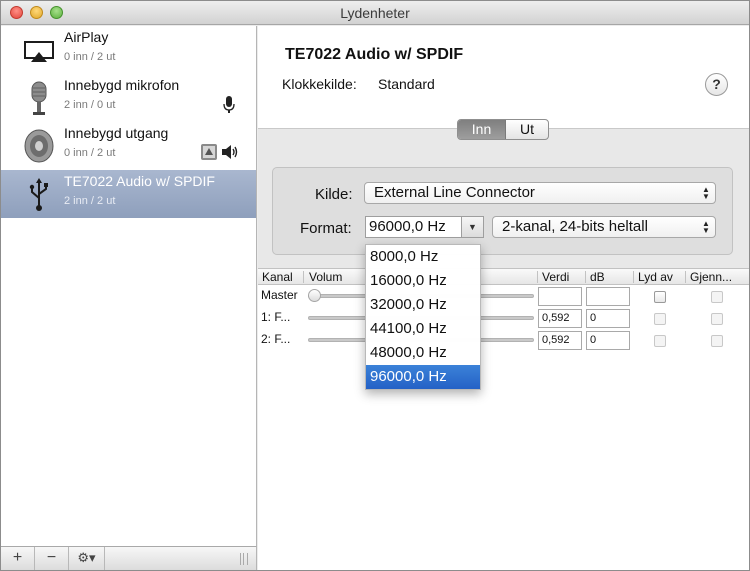 This screenshot has width=750, height=571. Describe the element at coordinates (230, 152) in the screenshot. I see `default-output-icon` at that location.